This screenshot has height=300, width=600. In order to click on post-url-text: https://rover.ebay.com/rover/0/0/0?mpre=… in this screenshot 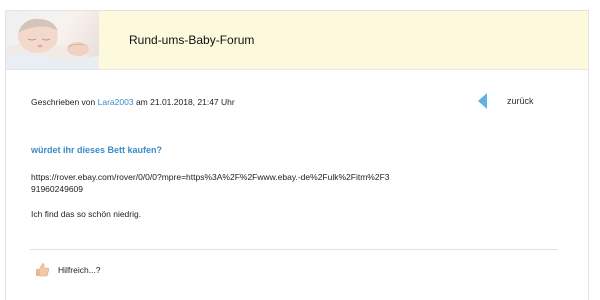, I will do `click(210, 183)`.